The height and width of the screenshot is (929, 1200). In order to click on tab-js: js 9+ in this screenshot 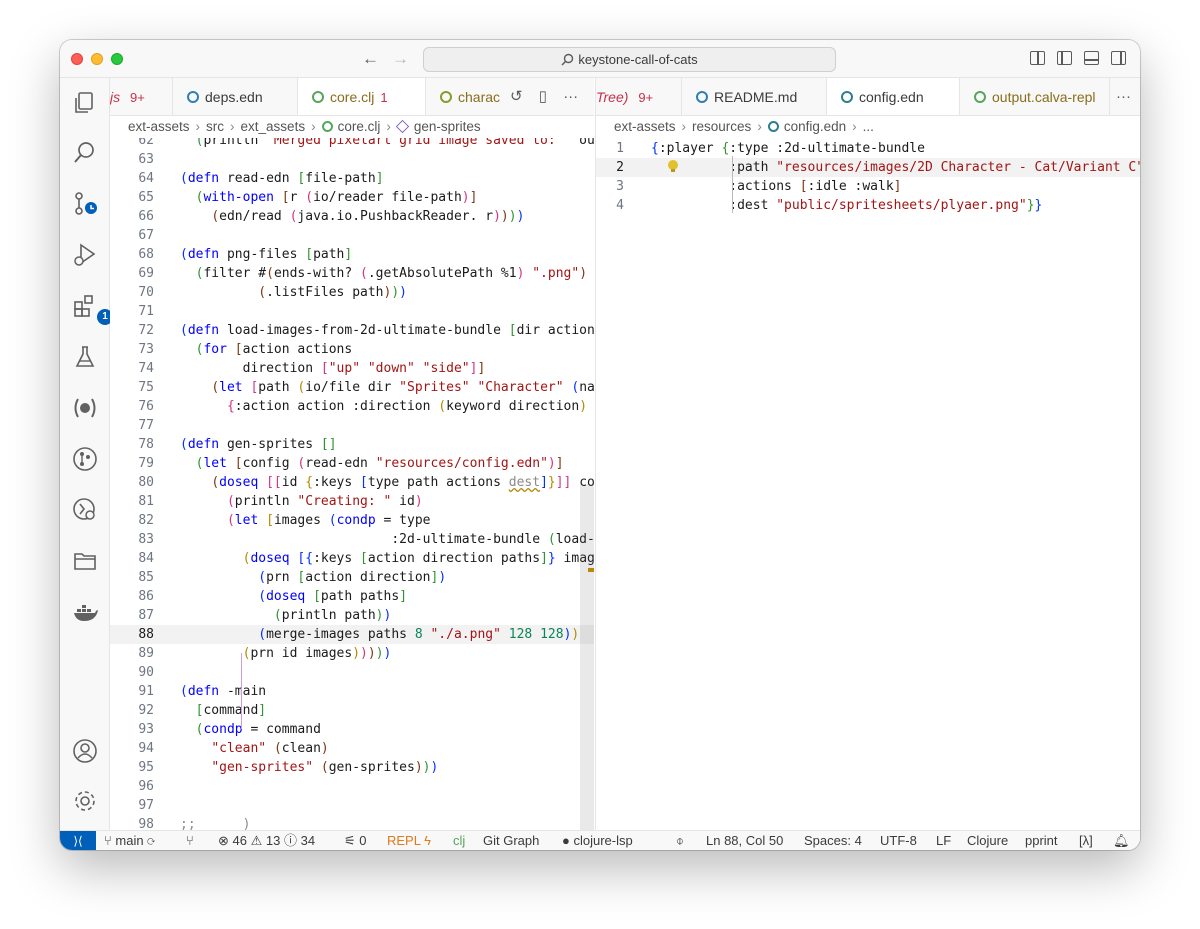, I will do `click(141, 96)`.